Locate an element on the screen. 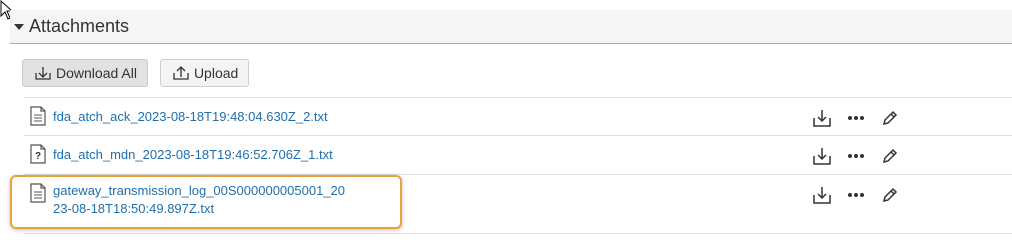 Image resolution: width=1012 pixels, height=248 pixels. upload-tray-icon is located at coordinates (181, 73).